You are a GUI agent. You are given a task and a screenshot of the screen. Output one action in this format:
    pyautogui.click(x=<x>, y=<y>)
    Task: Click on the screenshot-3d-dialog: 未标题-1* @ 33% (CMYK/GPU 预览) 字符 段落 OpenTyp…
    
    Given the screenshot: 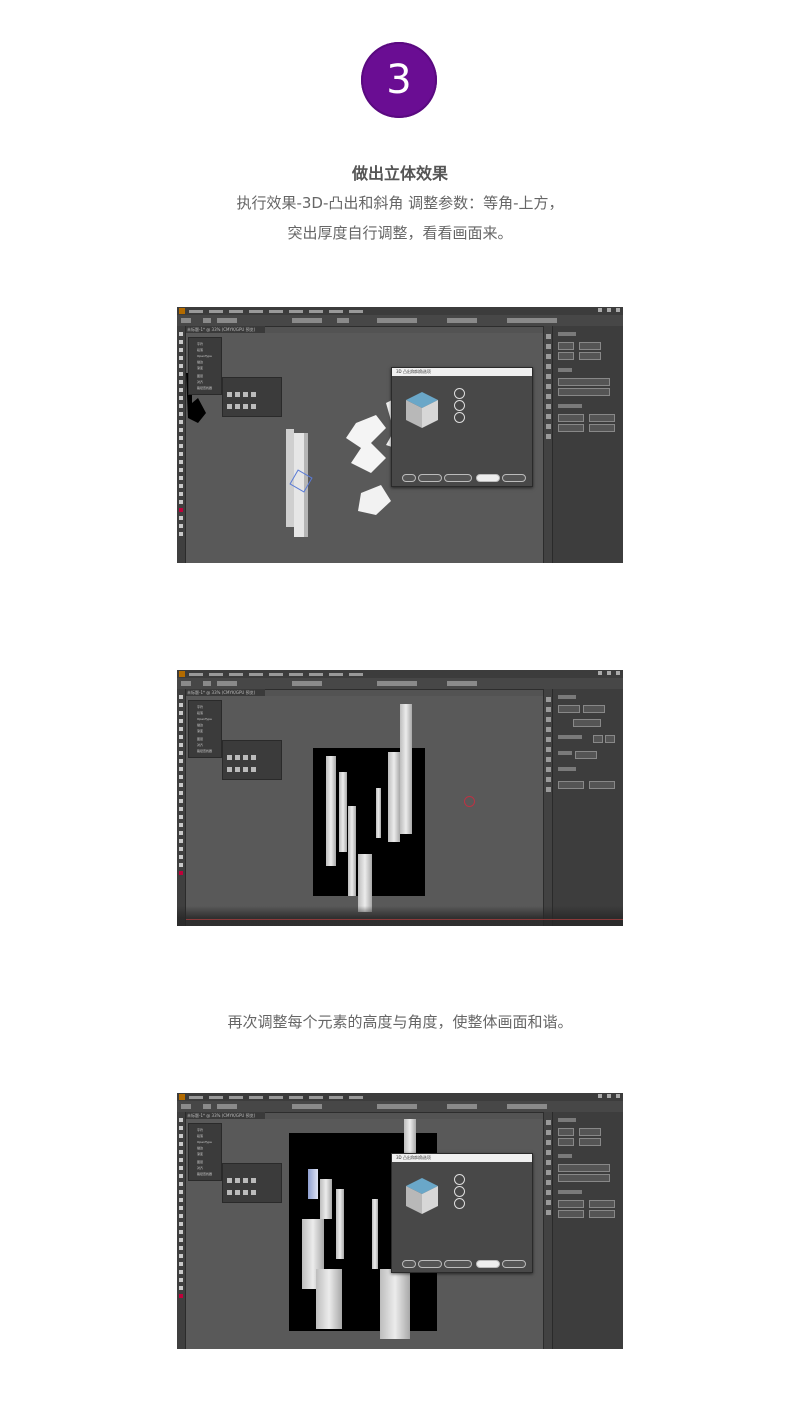 What is the action you would take?
    pyautogui.click(x=400, y=435)
    